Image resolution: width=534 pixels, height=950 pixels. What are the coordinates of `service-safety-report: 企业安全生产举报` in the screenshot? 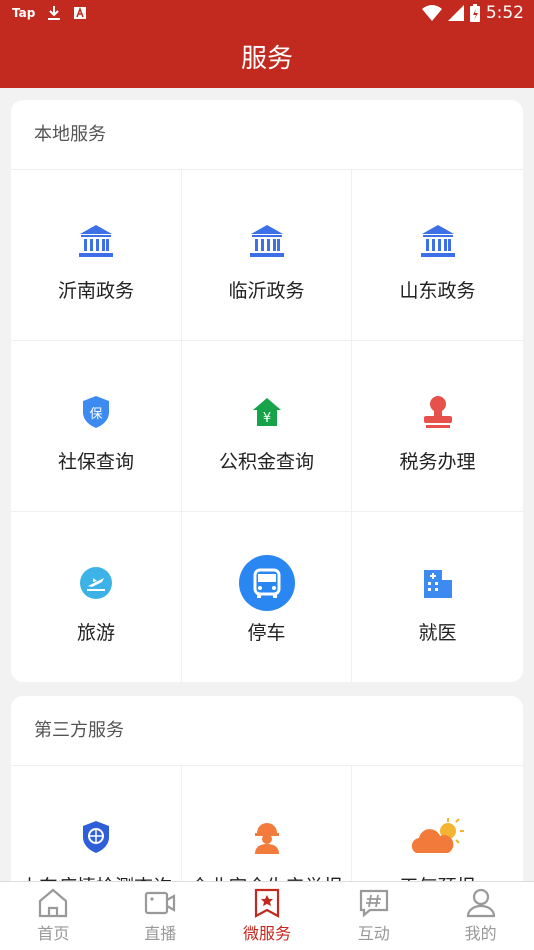 It's located at (267, 823).